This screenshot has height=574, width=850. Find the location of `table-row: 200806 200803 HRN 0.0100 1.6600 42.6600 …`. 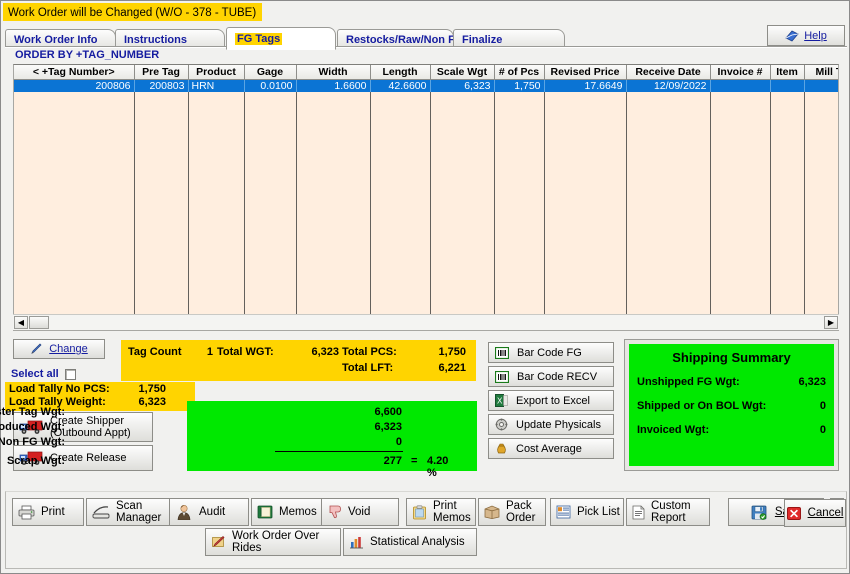

table-row: 200806 200803 HRN 0.0100 1.6600 42.6600 … is located at coordinates (426, 85).